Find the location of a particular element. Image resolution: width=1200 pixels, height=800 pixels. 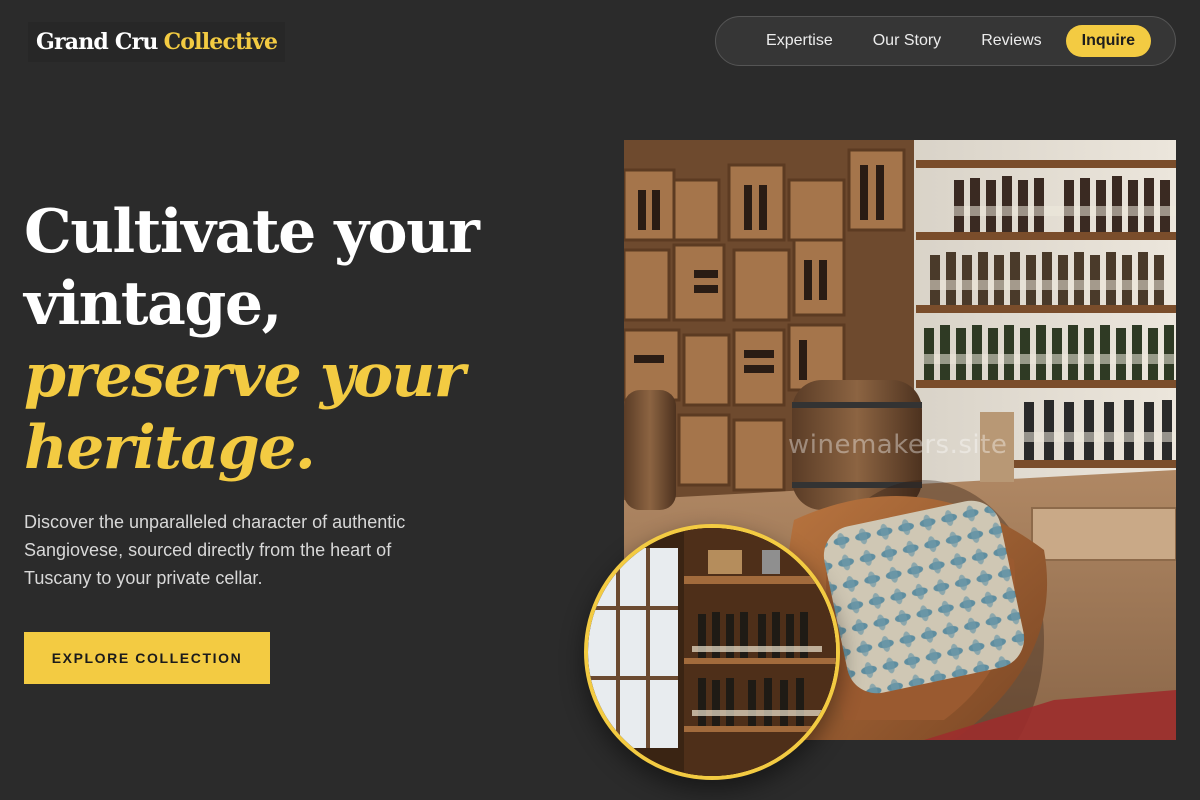

inquire-button: Inquire is located at coordinates (1108, 41).